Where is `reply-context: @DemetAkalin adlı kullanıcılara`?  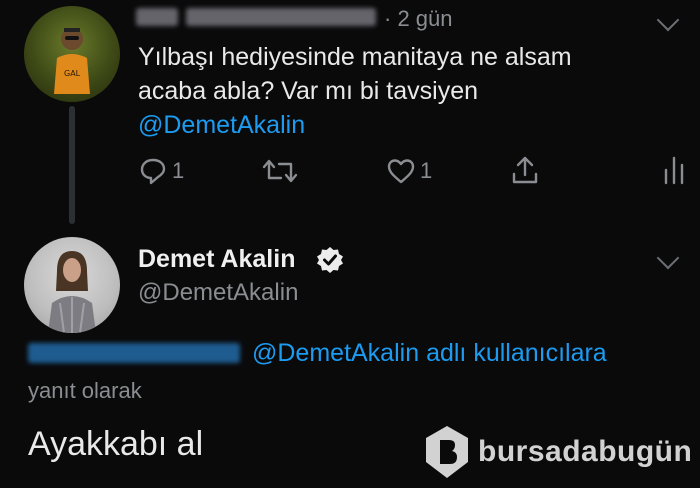
reply-context: @DemetAkalin adlı kullanıcılara is located at coordinates (429, 353).